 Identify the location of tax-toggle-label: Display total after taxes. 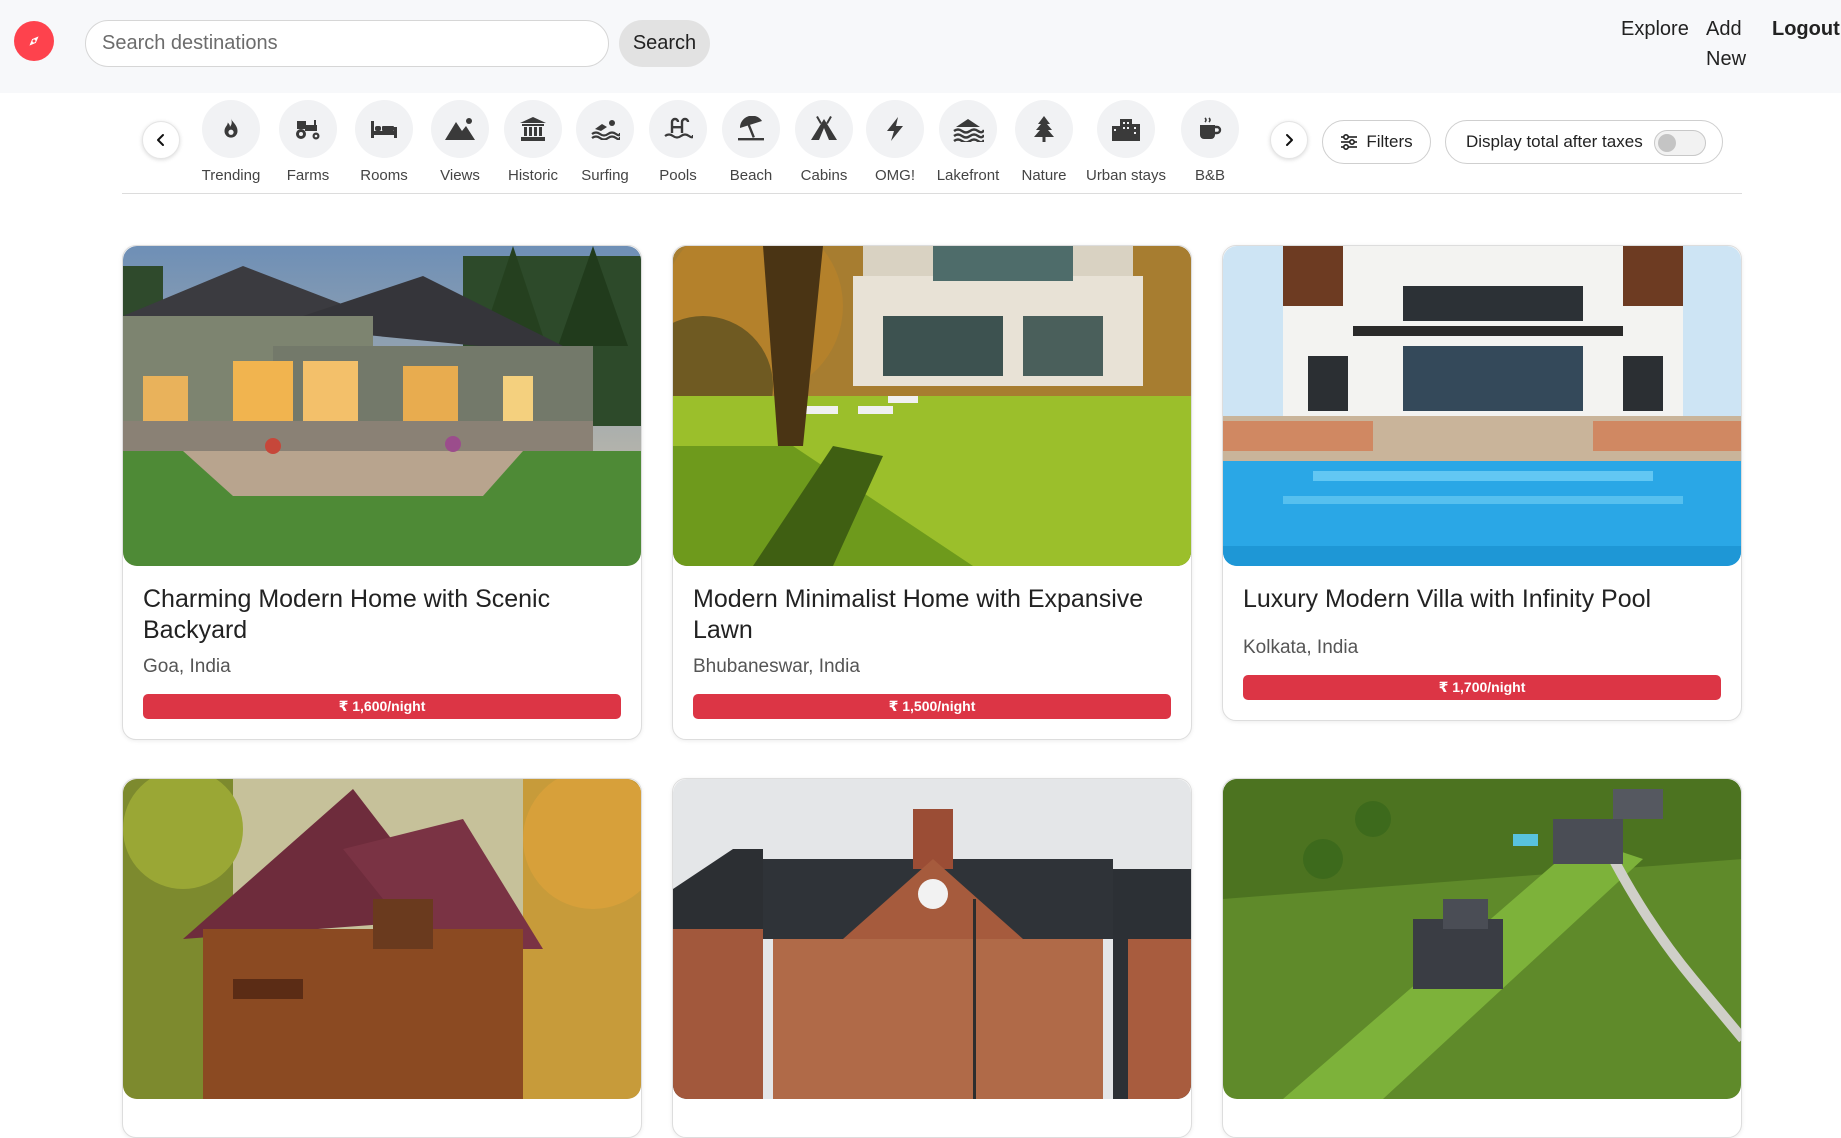
(1554, 141).